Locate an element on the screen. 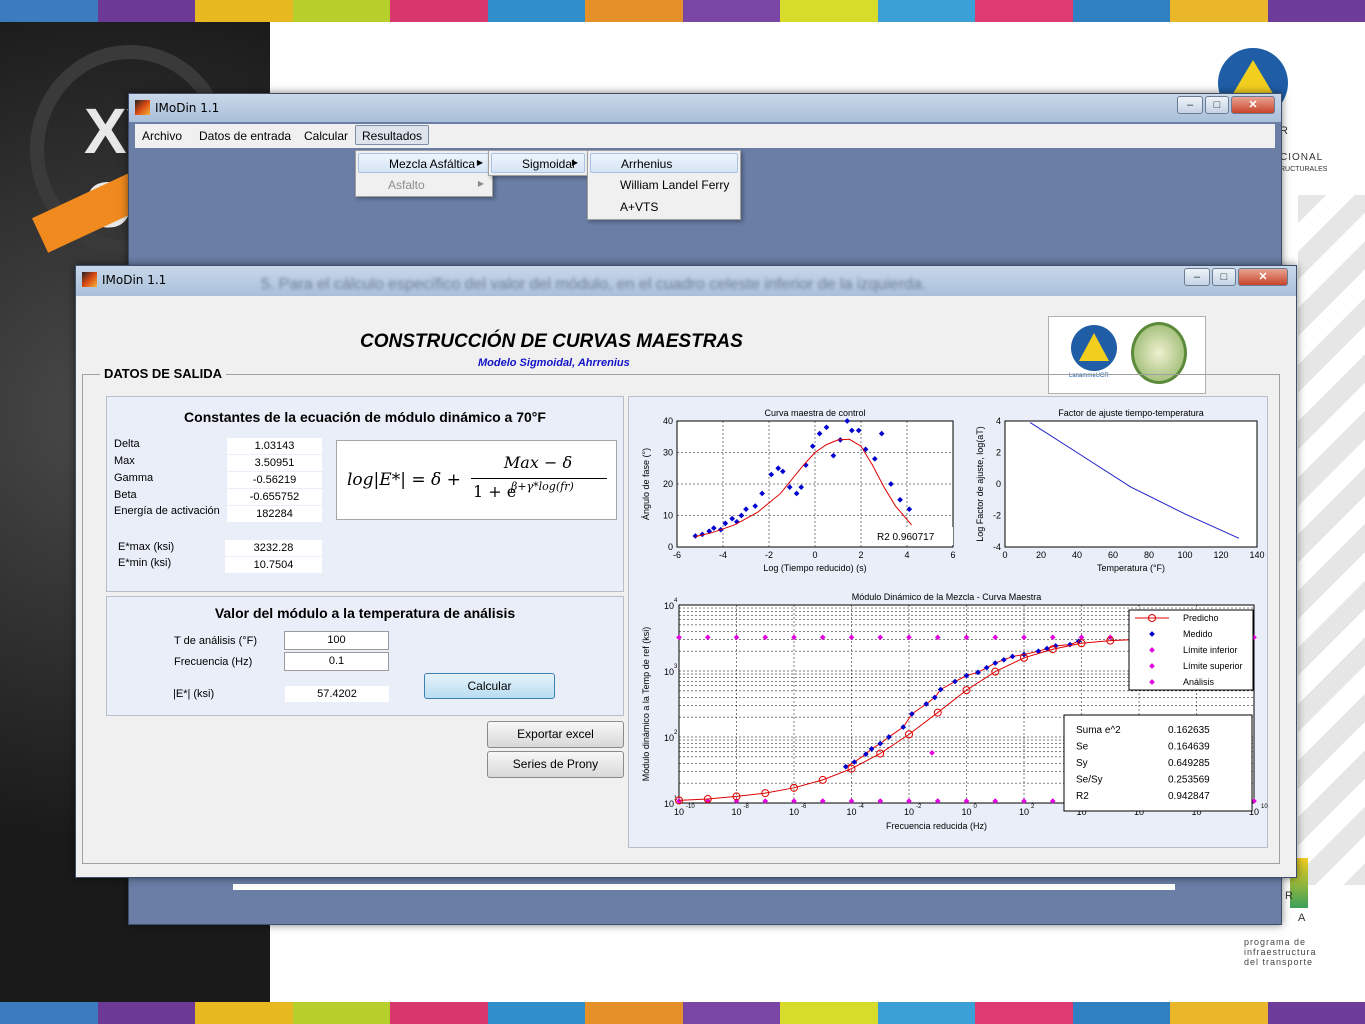  menu-resultados: Resultados is located at coordinates (392, 135).